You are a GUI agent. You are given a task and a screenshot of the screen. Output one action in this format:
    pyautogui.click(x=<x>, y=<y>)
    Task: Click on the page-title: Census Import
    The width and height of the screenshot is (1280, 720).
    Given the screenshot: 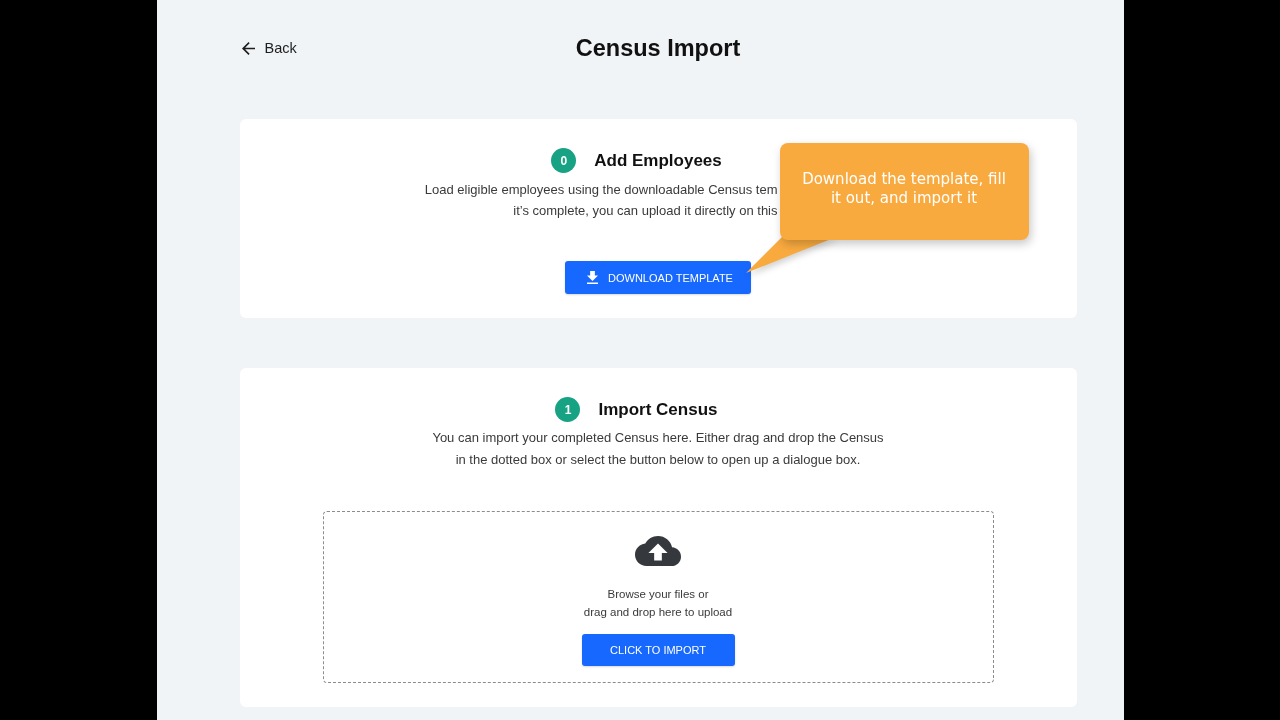 What is the action you would take?
    pyautogui.click(x=658, y=48)
    